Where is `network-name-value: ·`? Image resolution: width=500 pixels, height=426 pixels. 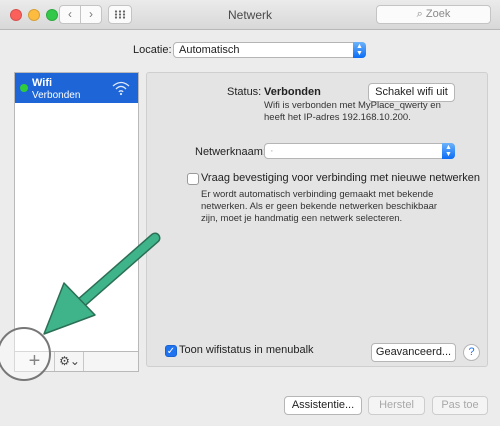
network-name-value: · is located at coordinates (272, 151).